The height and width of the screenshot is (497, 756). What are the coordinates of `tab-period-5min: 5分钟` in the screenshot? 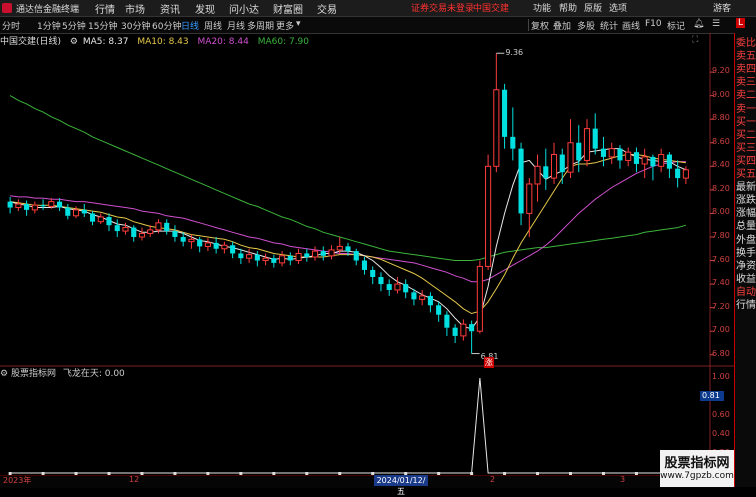 It's located at (74, 25).